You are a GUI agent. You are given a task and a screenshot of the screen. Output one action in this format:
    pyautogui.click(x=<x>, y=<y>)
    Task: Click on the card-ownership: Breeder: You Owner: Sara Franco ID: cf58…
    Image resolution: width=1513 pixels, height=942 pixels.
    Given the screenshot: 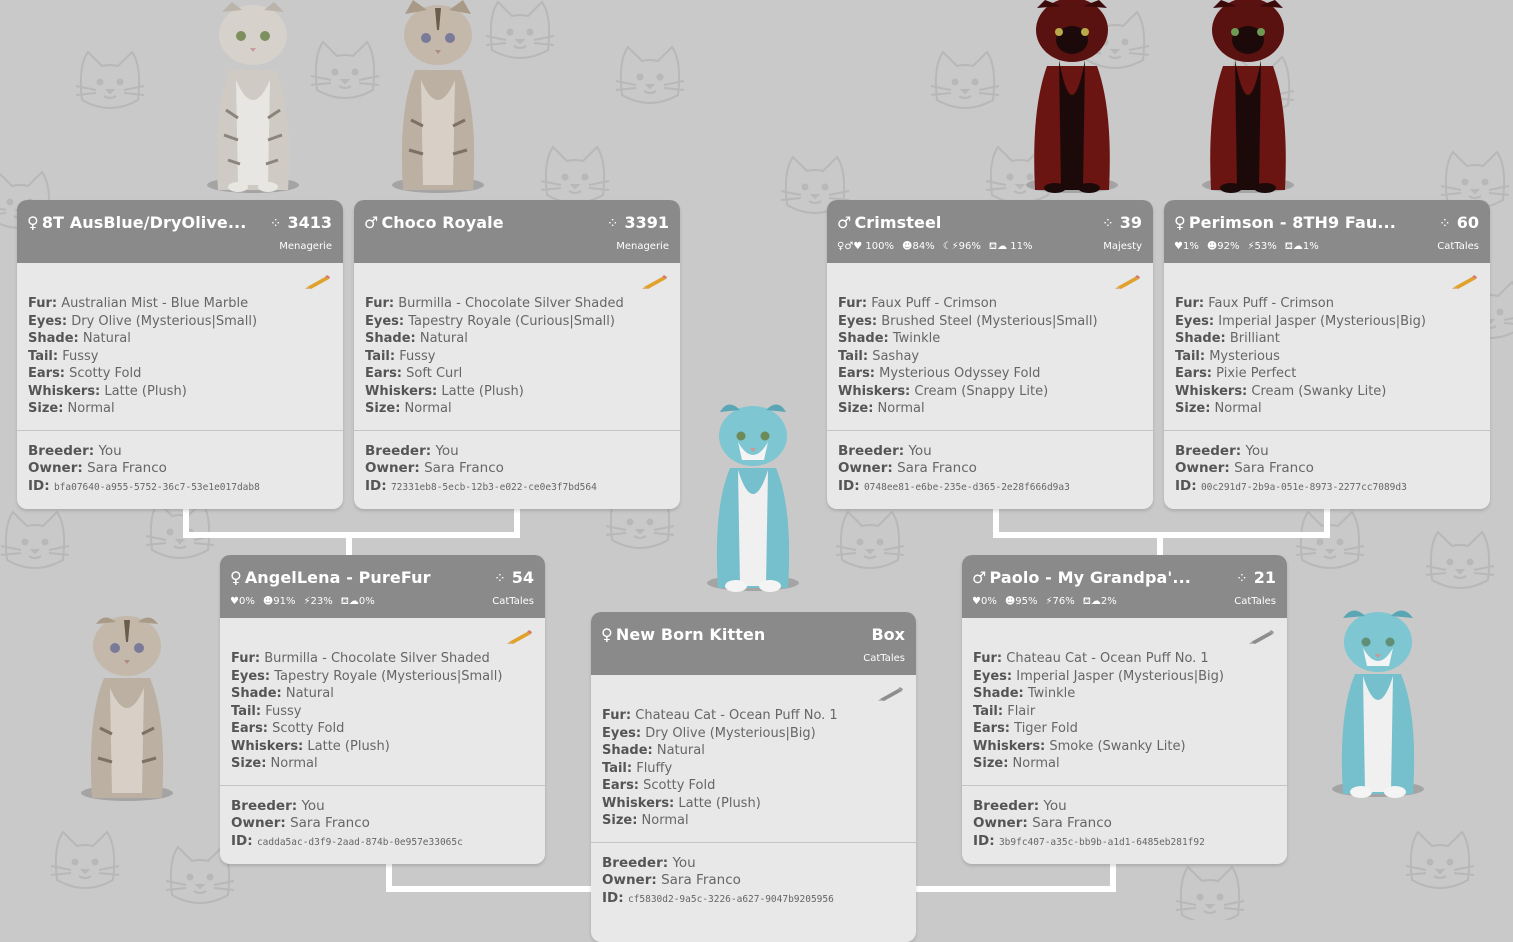 What is the action you would take?
    pyautogui.click(x=753, y=880)
    